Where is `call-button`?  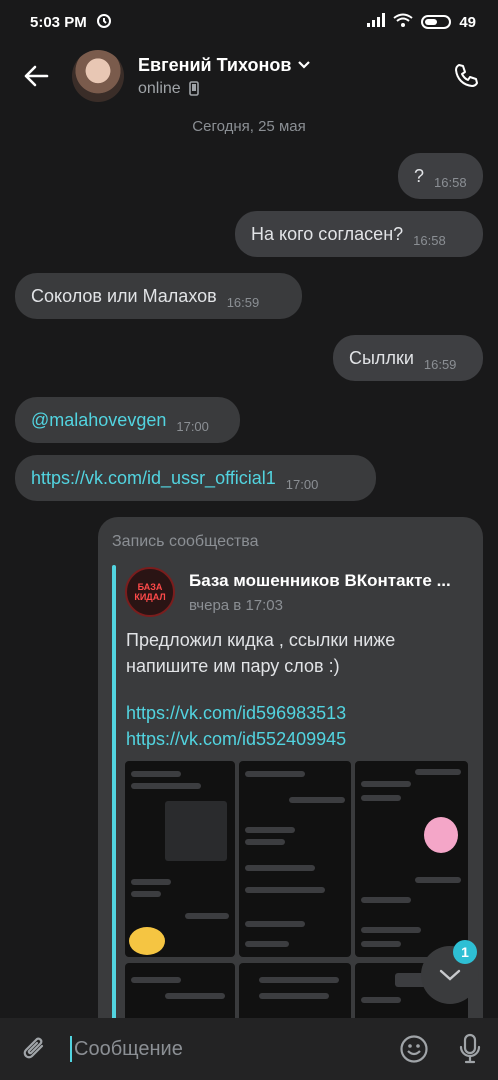 call-button is located at coordinates (466, 76).